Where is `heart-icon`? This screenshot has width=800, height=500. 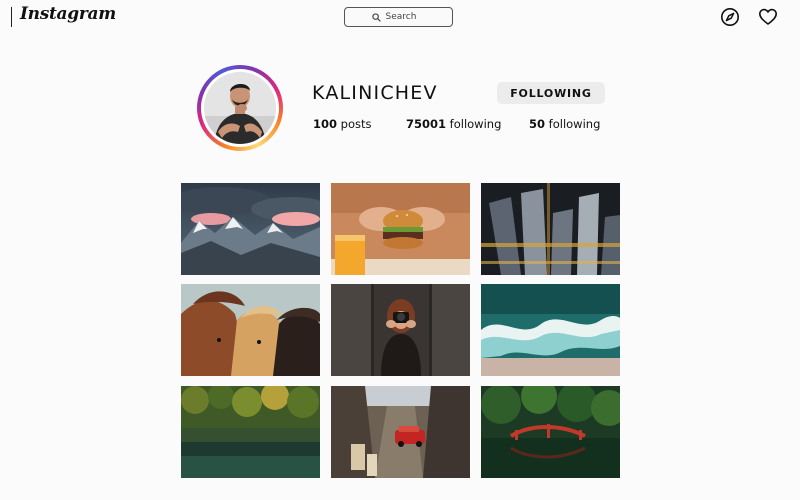 heart-icon is located at coordinates (768, 17).